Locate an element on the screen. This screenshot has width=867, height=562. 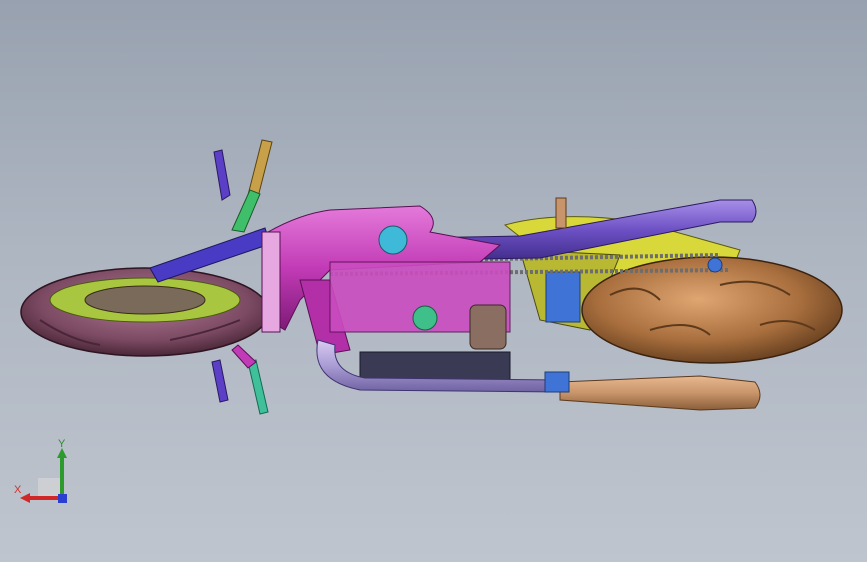
muffler is located at coordinates (660, 393).